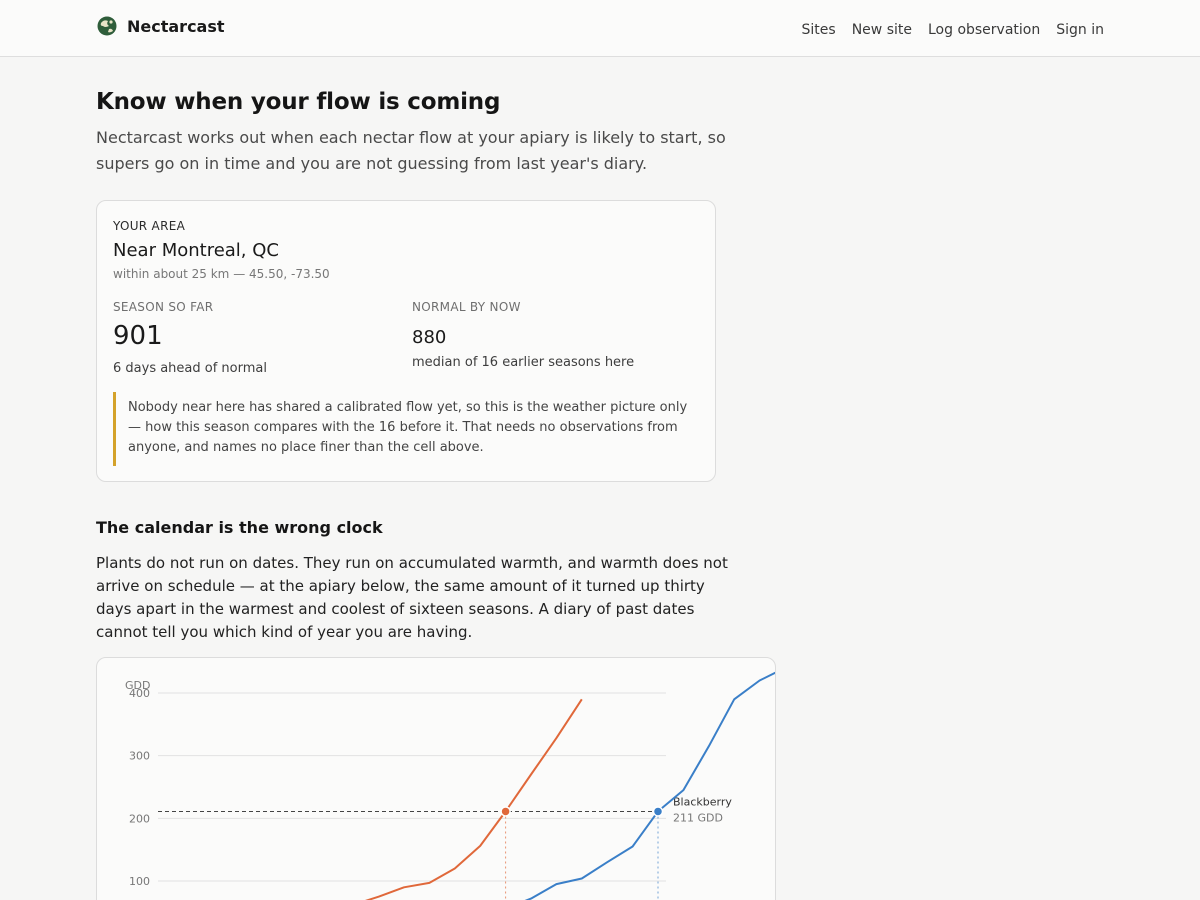 The height and width of the screenshot is (900, 1200). What do you see at coordinates (473, 799) in the screenshot?
I see `series-line-warm` at bounding box center [473, 799].